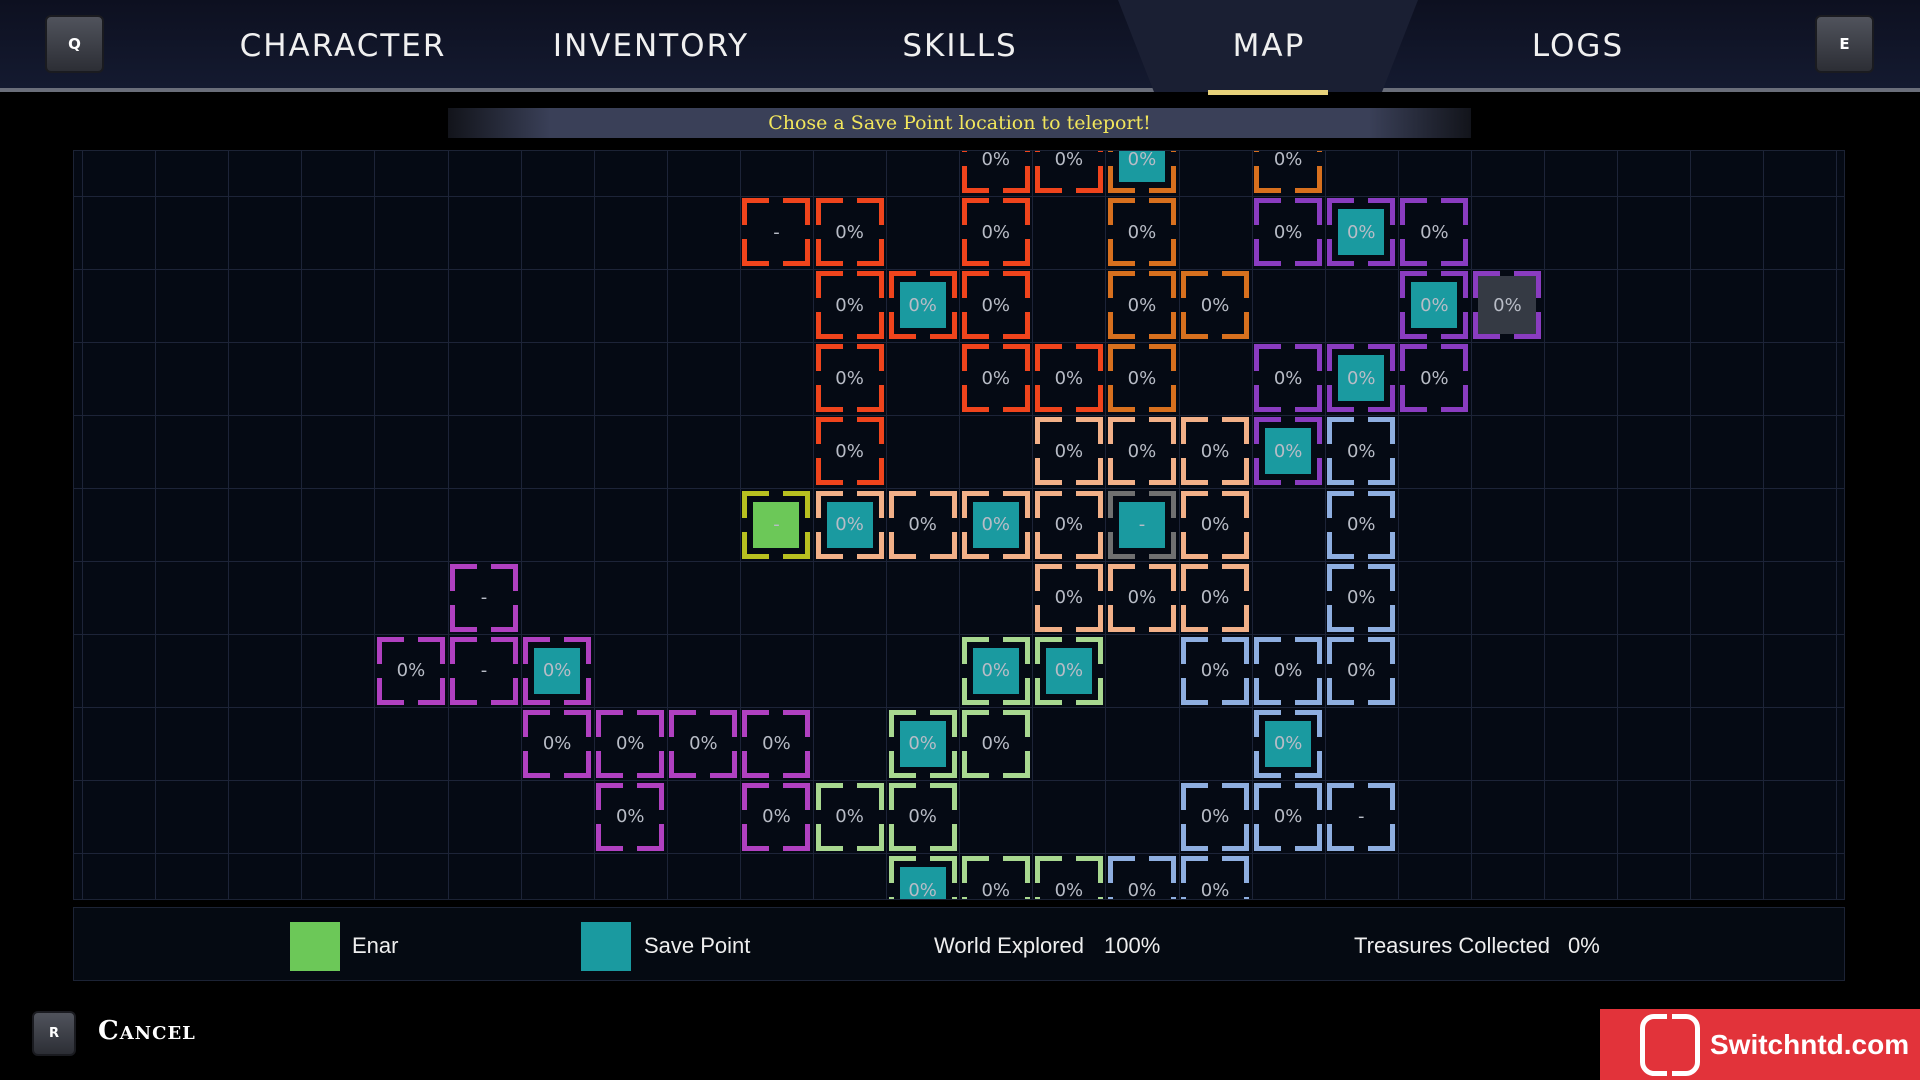  Describe the element at coordinates (1578, 46) in the screenshot. I see `tab-logs: LOGS` at that location.